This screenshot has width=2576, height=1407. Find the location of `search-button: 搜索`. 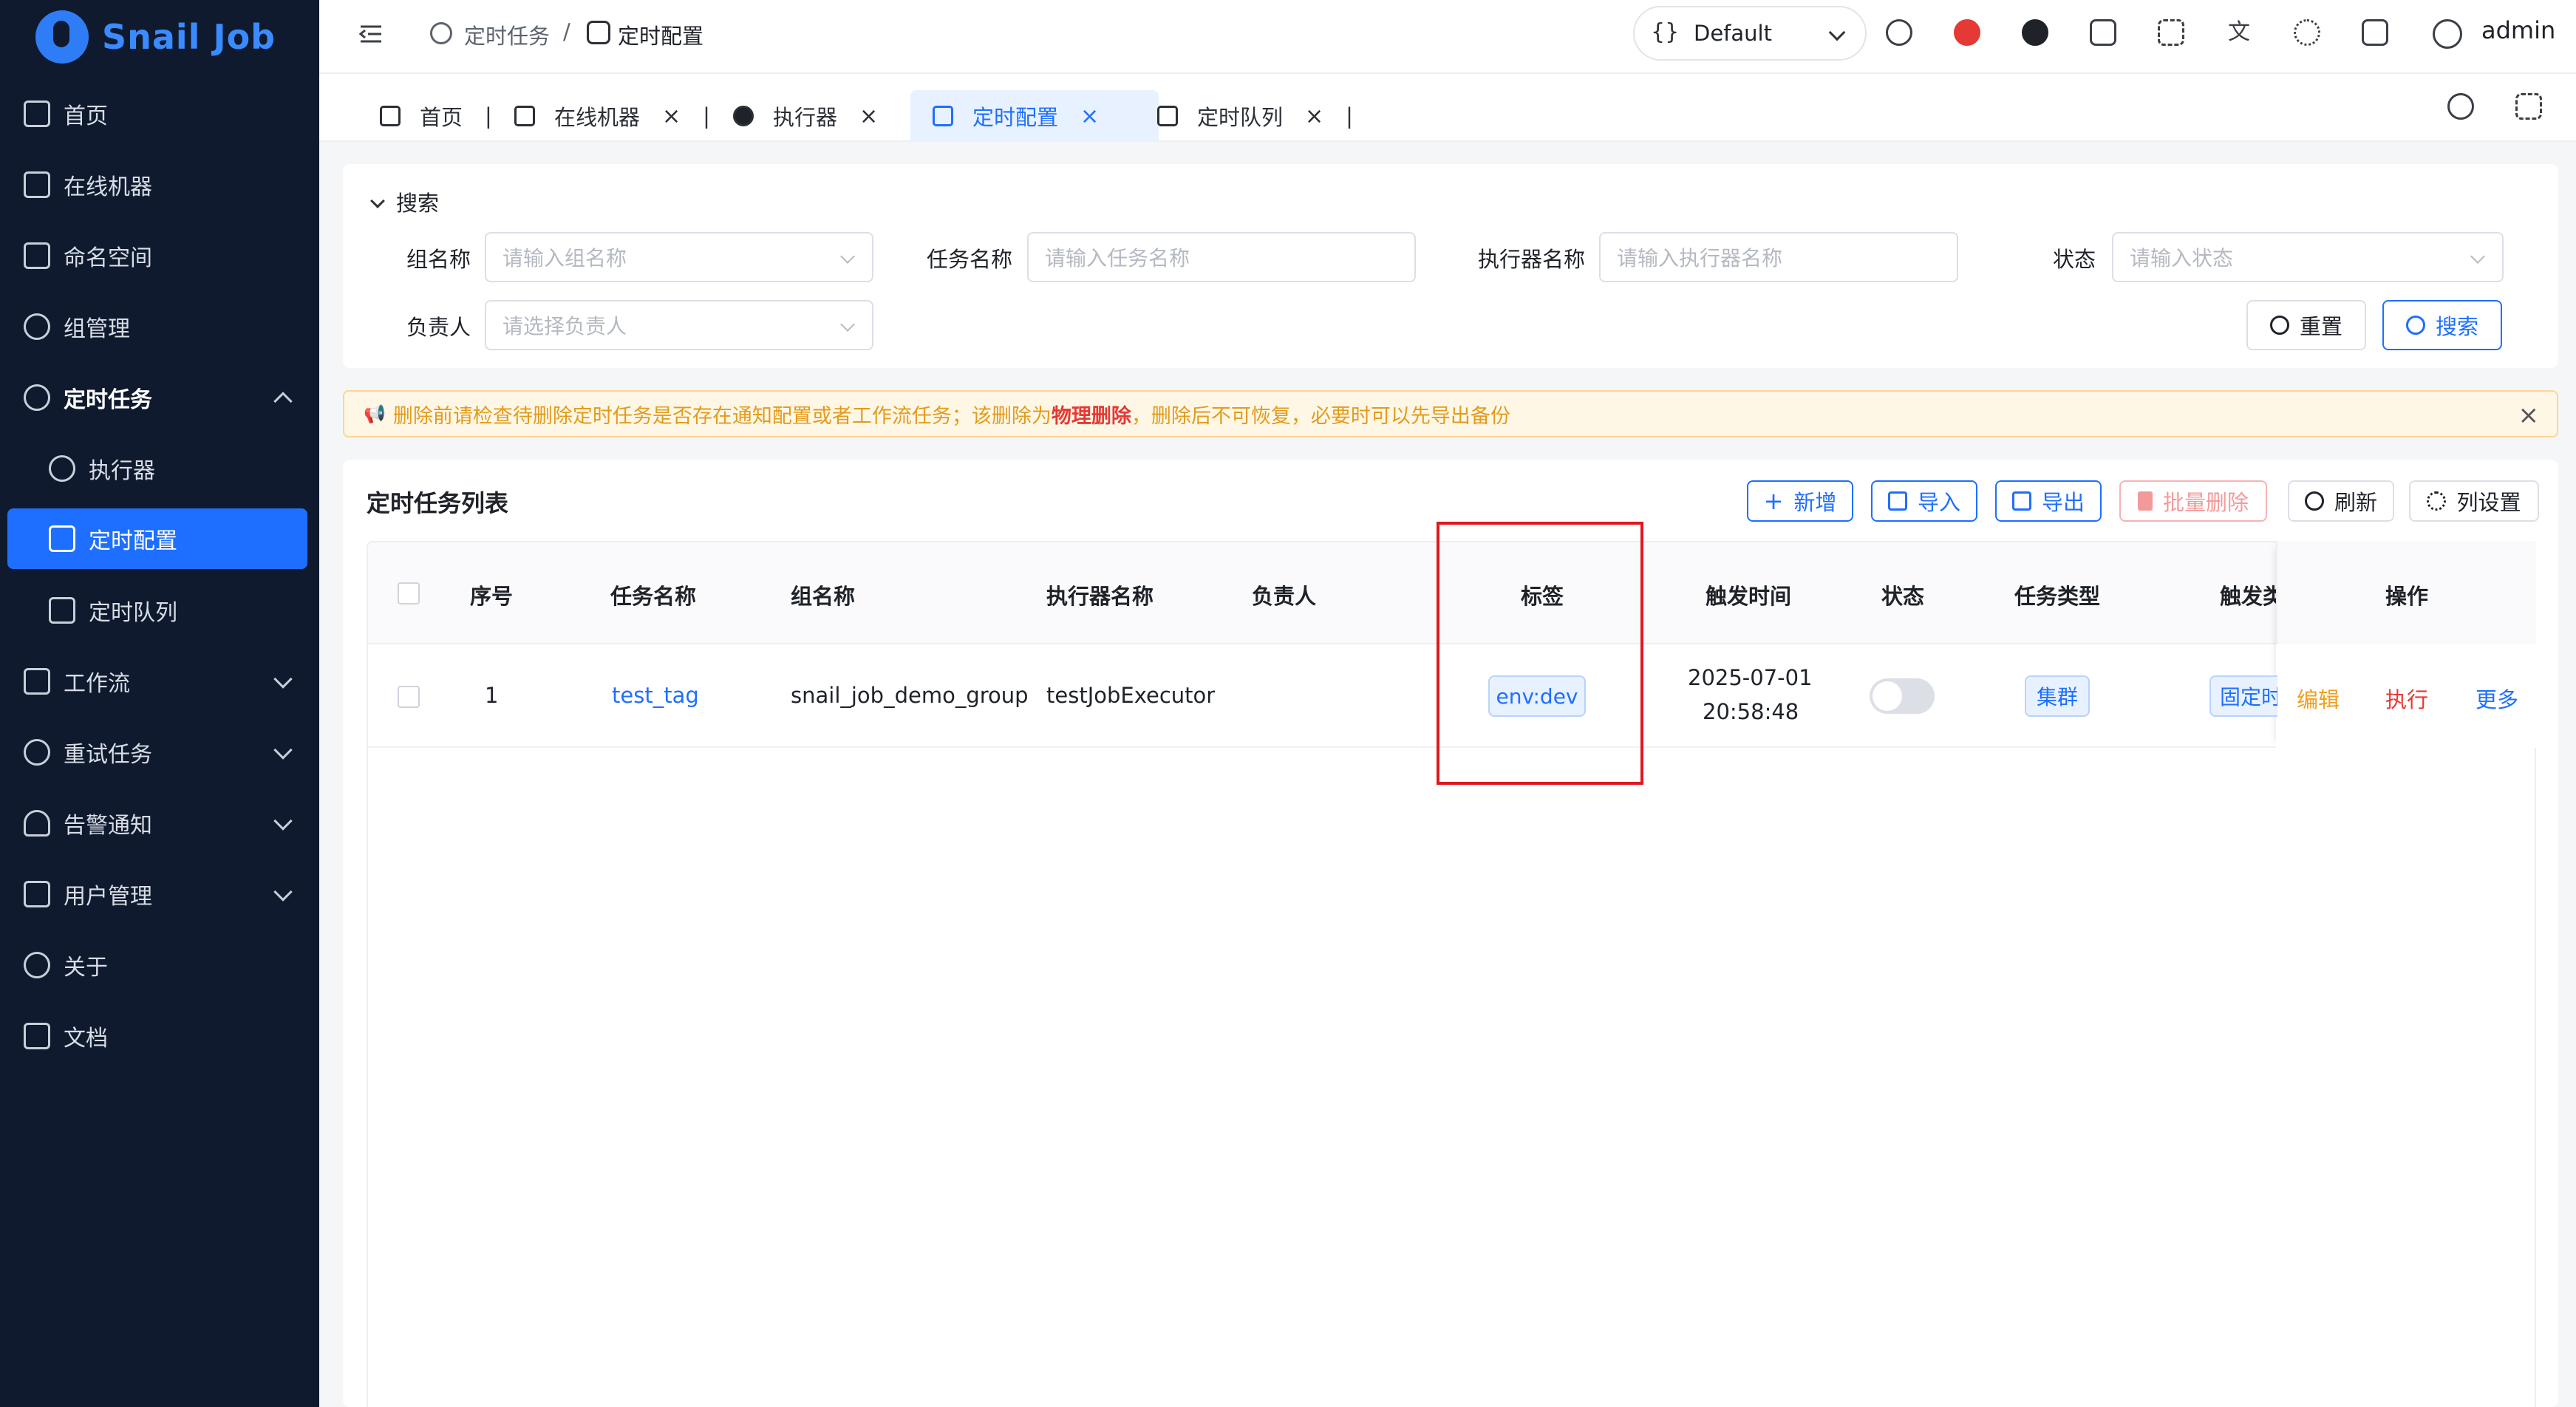

search-button: 搜索 is located at coordinates (2442, 325).